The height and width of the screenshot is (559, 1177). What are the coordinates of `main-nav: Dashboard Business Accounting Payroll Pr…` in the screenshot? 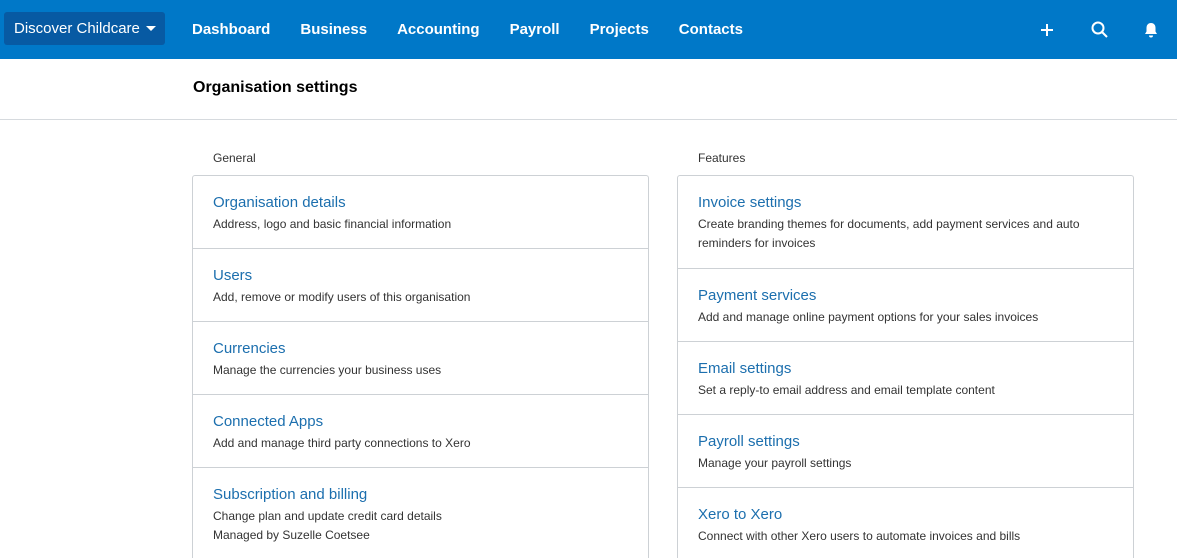 It's located at (467, 29).